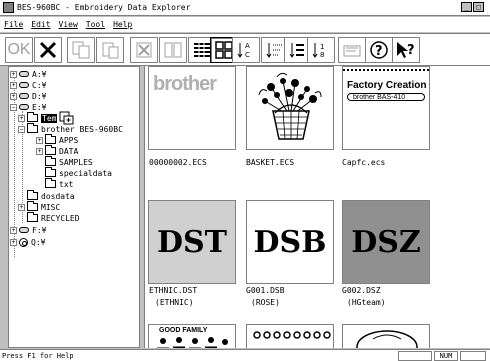  What do you see at coordinates (59, 183) in the screenshot?
I see `tree-item-txt: txt` at bounding box center [59, 183].